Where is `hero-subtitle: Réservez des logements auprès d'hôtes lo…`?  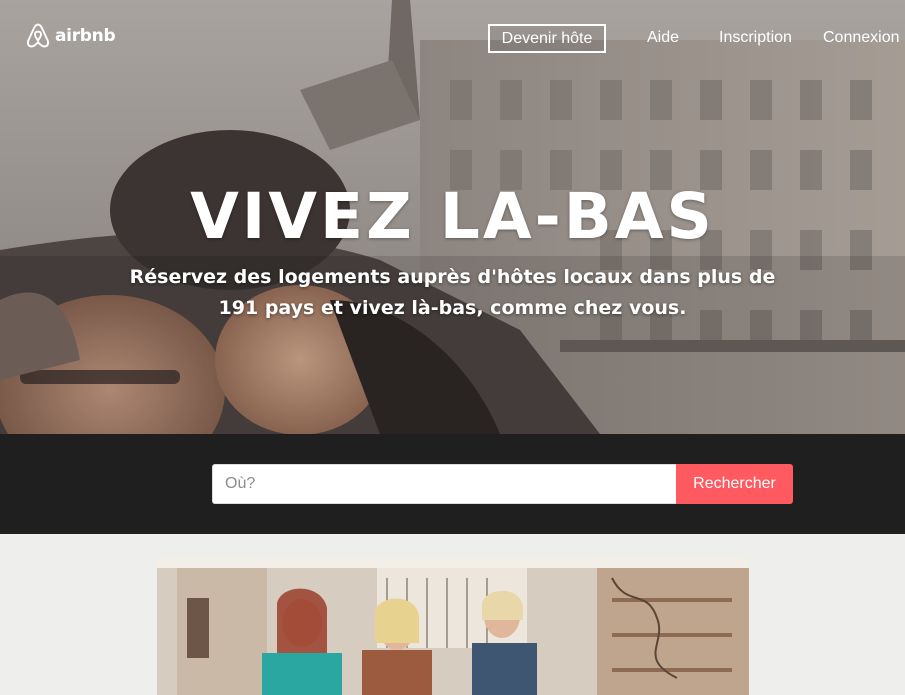 hero-subtitle: Réservez des logements auprès d'hôtes lo… is located at coordinates (452, 292).